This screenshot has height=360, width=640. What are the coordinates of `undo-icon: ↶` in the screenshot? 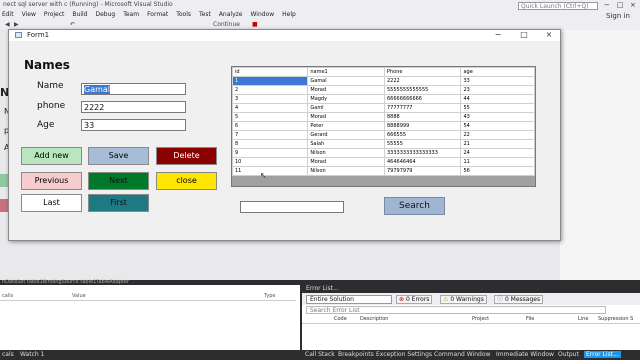 It's located at (72, 24).